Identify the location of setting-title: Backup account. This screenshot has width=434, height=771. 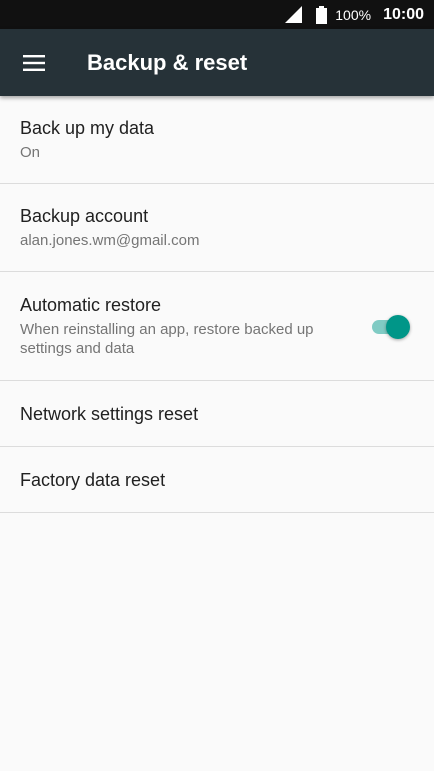
(84, 216).